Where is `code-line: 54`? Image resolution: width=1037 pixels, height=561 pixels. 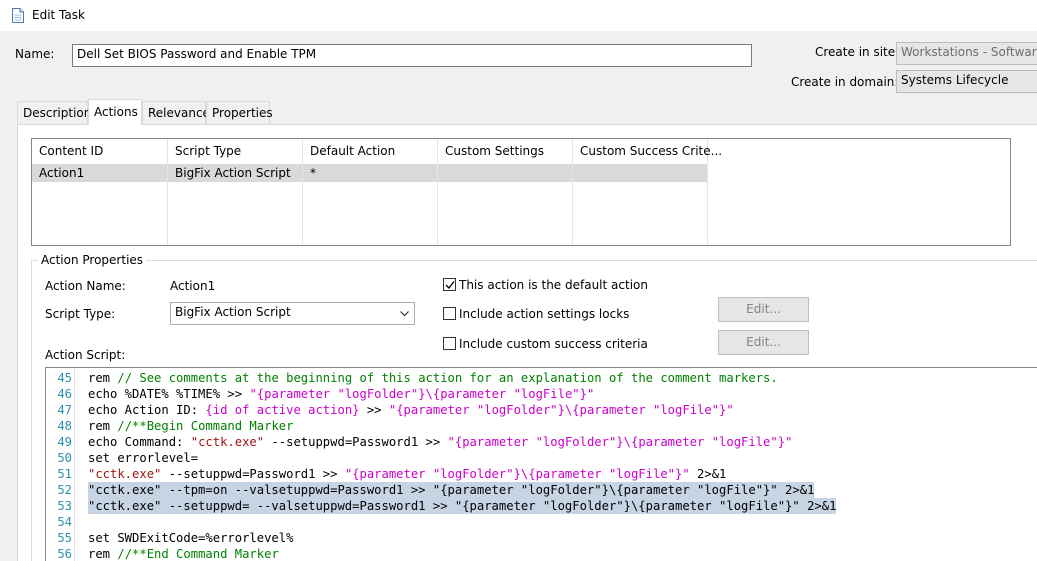 code-line: 54 is located at coordinates (541, 522).